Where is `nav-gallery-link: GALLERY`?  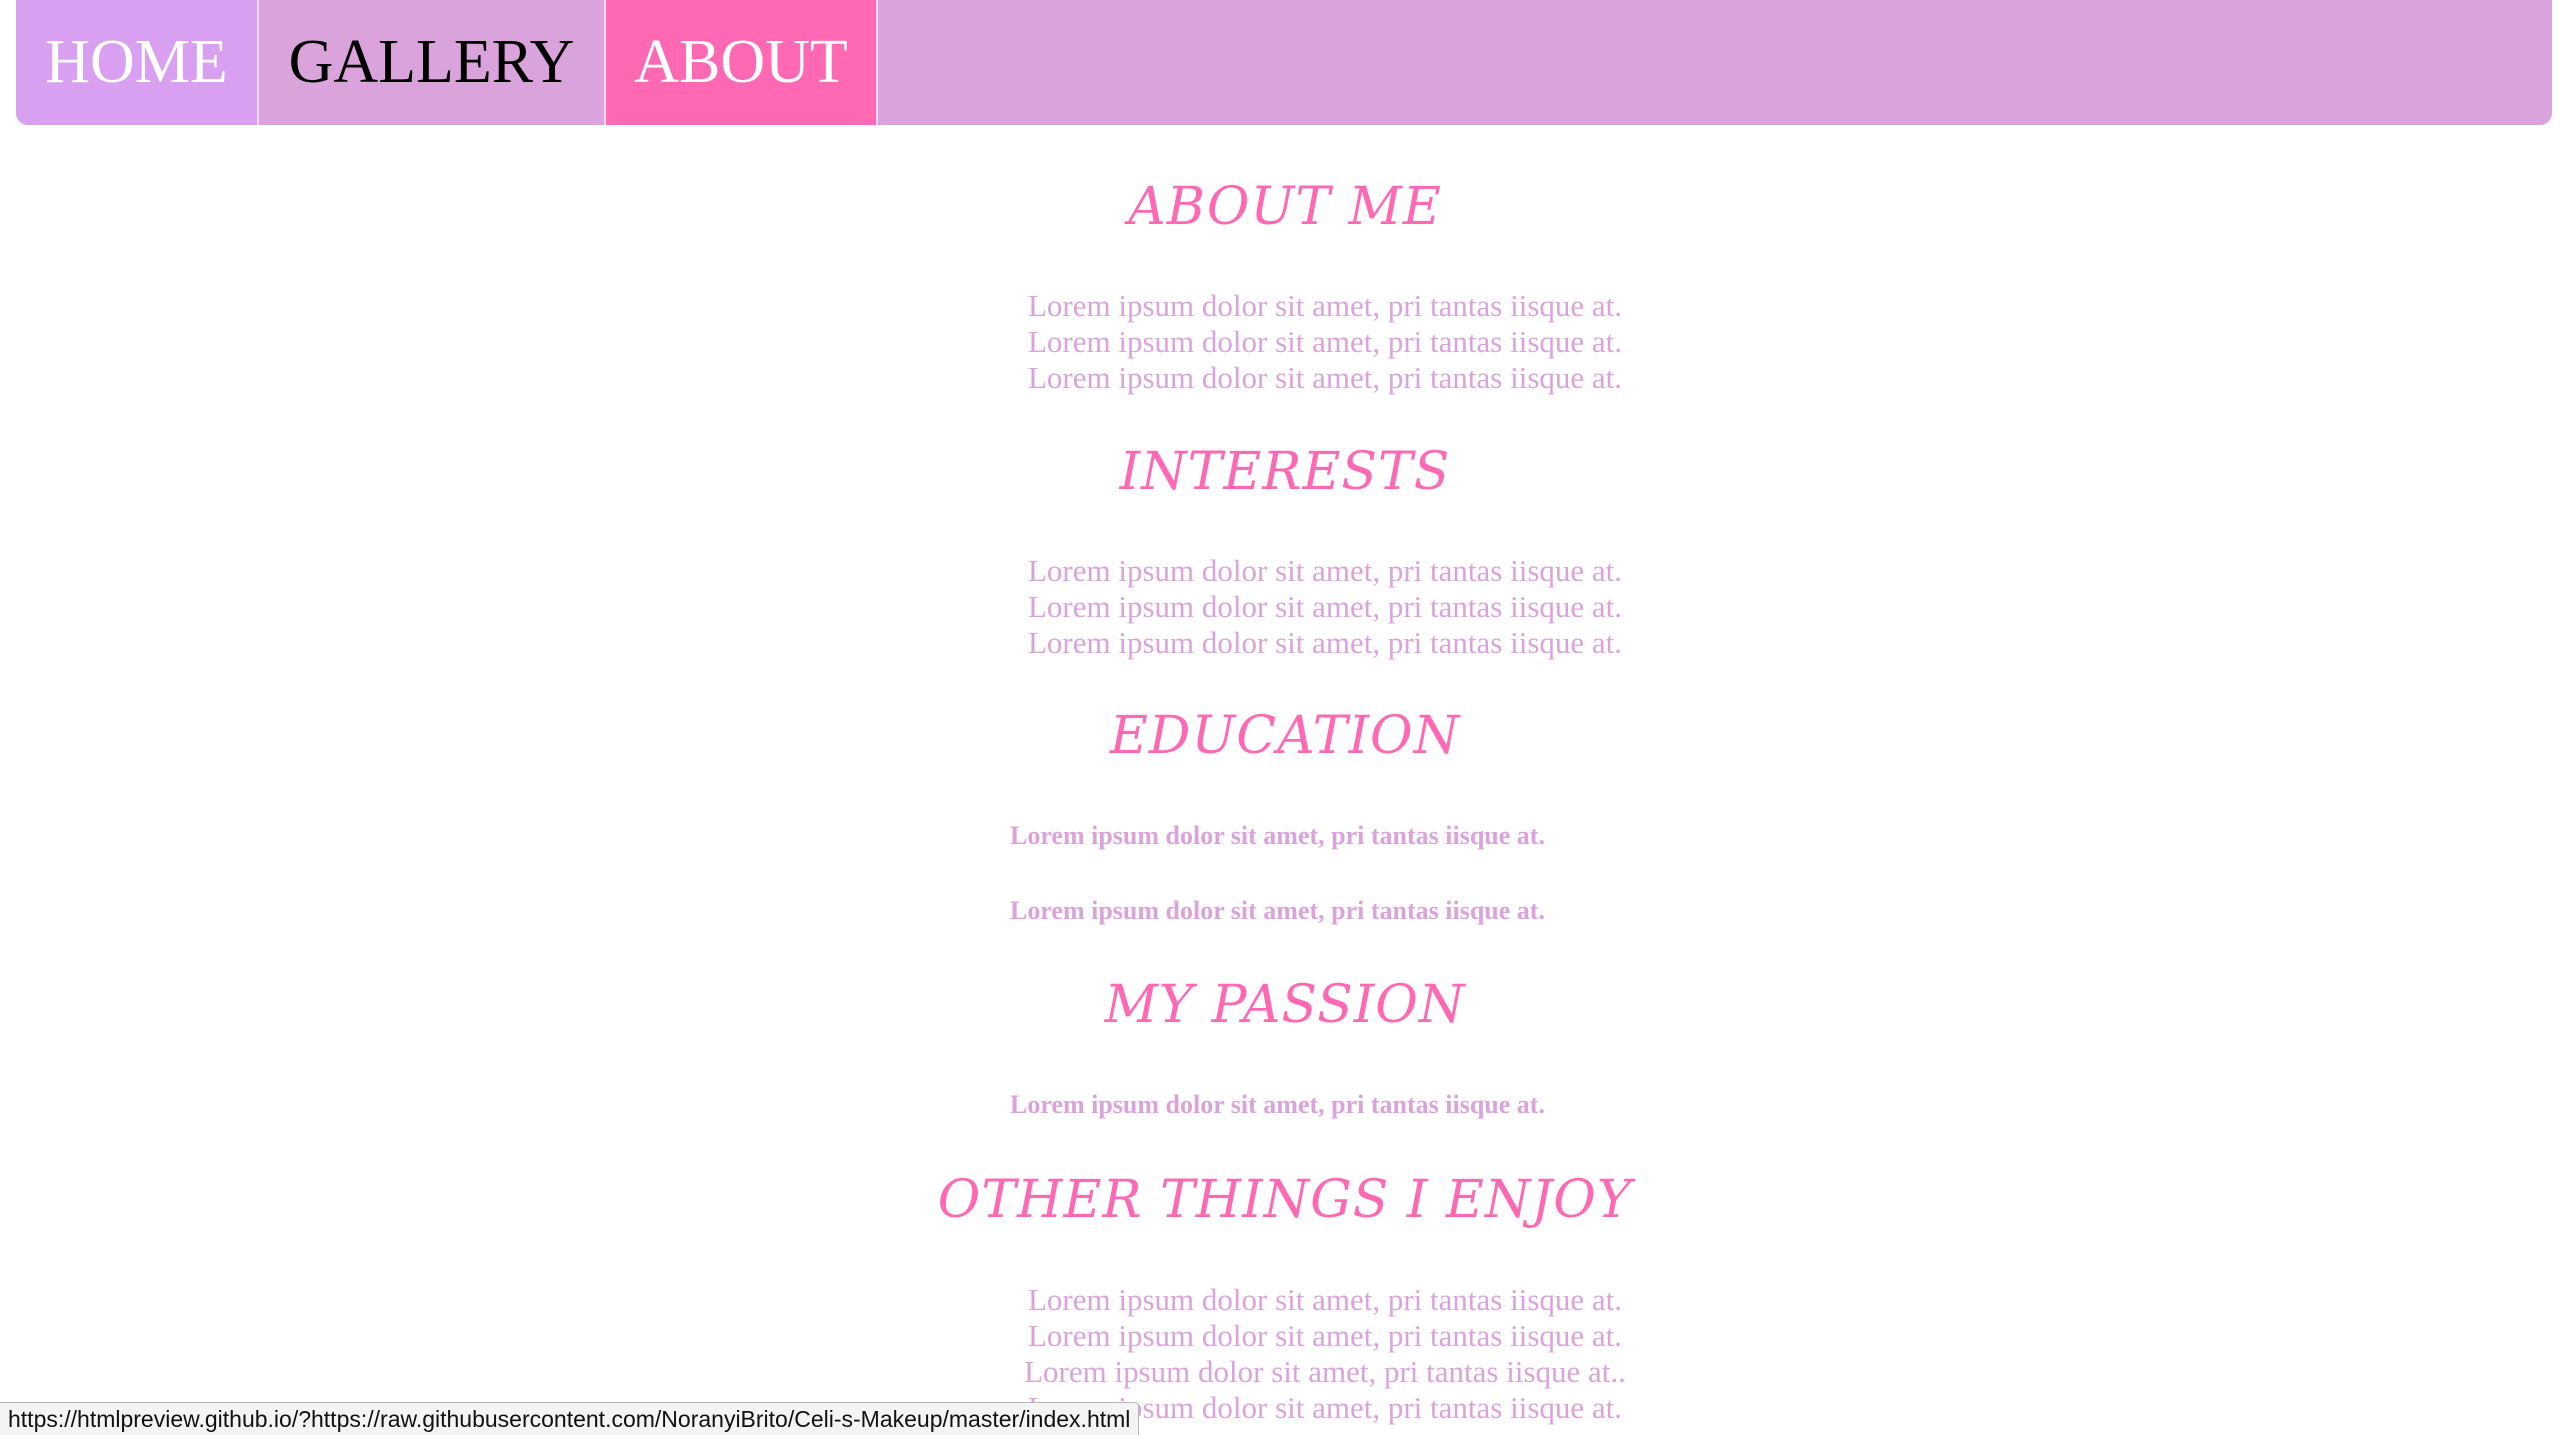
nav-gallery-link: GALLERY is located at coordinates (432, 62).